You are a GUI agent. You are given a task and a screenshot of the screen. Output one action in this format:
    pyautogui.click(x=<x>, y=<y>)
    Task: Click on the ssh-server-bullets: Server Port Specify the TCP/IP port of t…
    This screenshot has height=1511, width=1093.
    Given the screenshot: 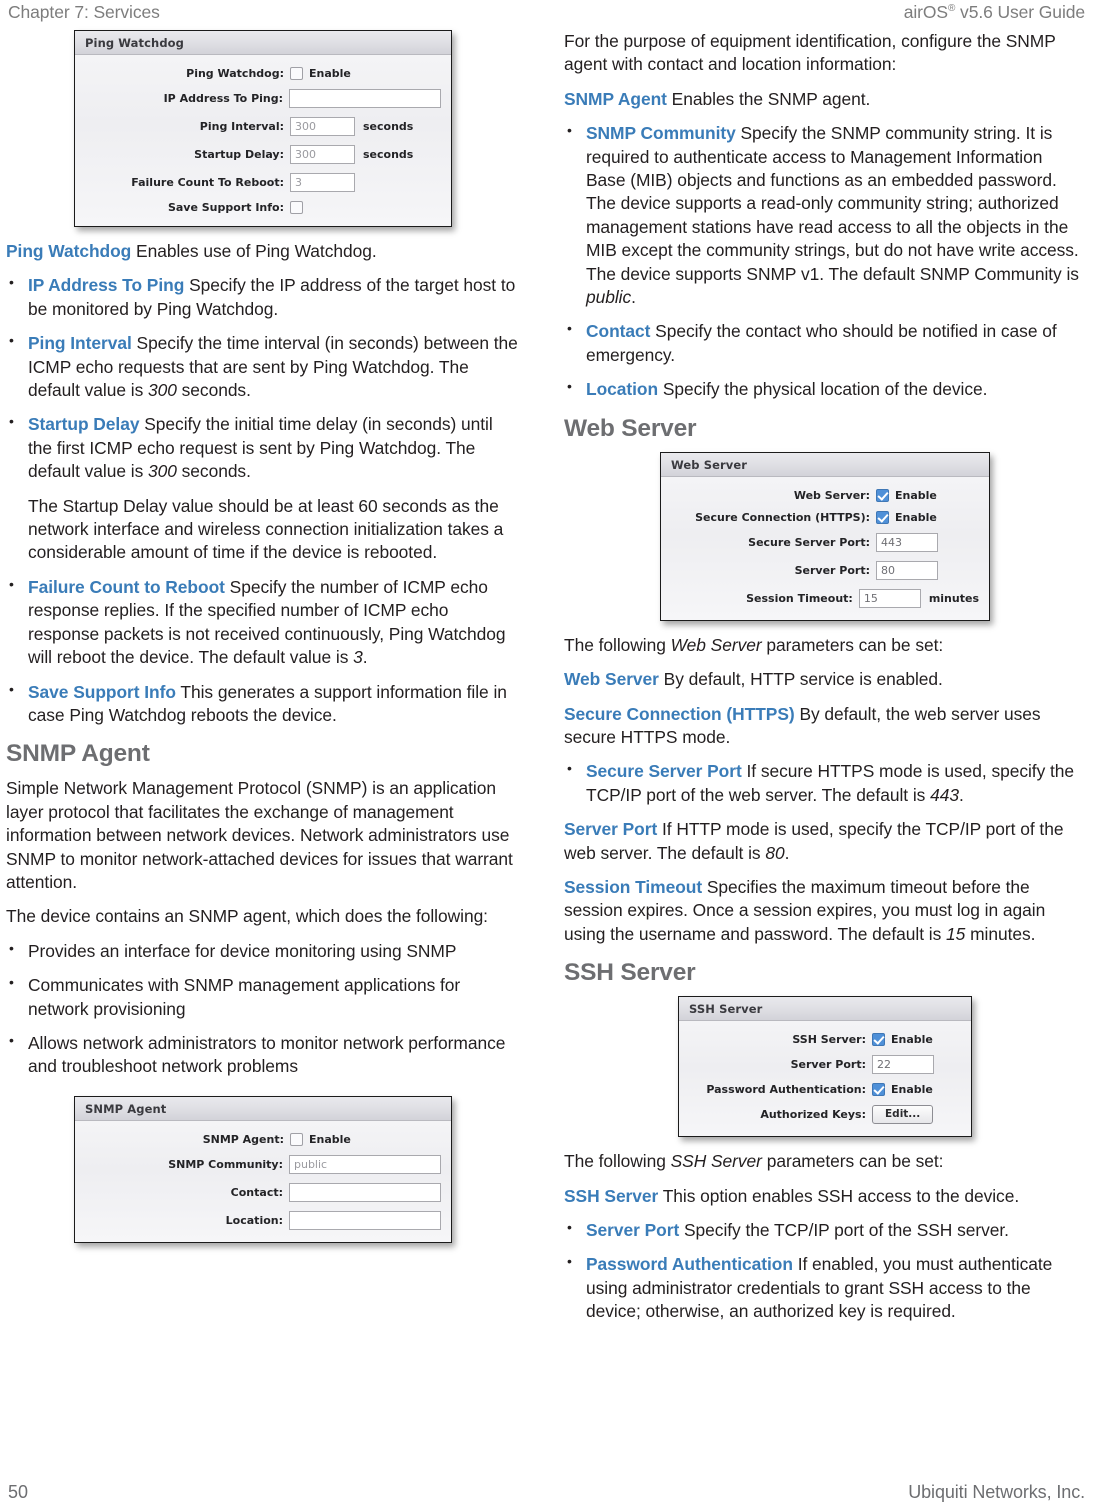 What is the action you would take?
    pyautogui.click(x=823, y=1271)
    